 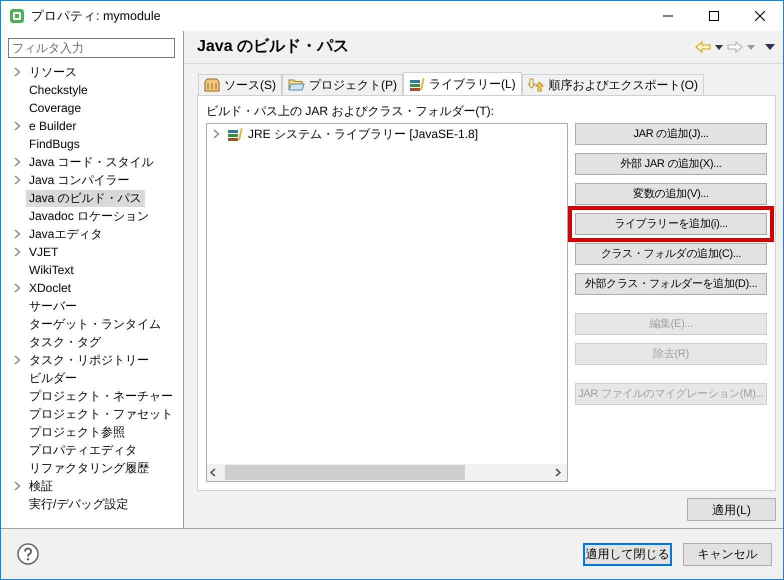 I want to click on tab: ソース(S), so click(x=240, y=84).